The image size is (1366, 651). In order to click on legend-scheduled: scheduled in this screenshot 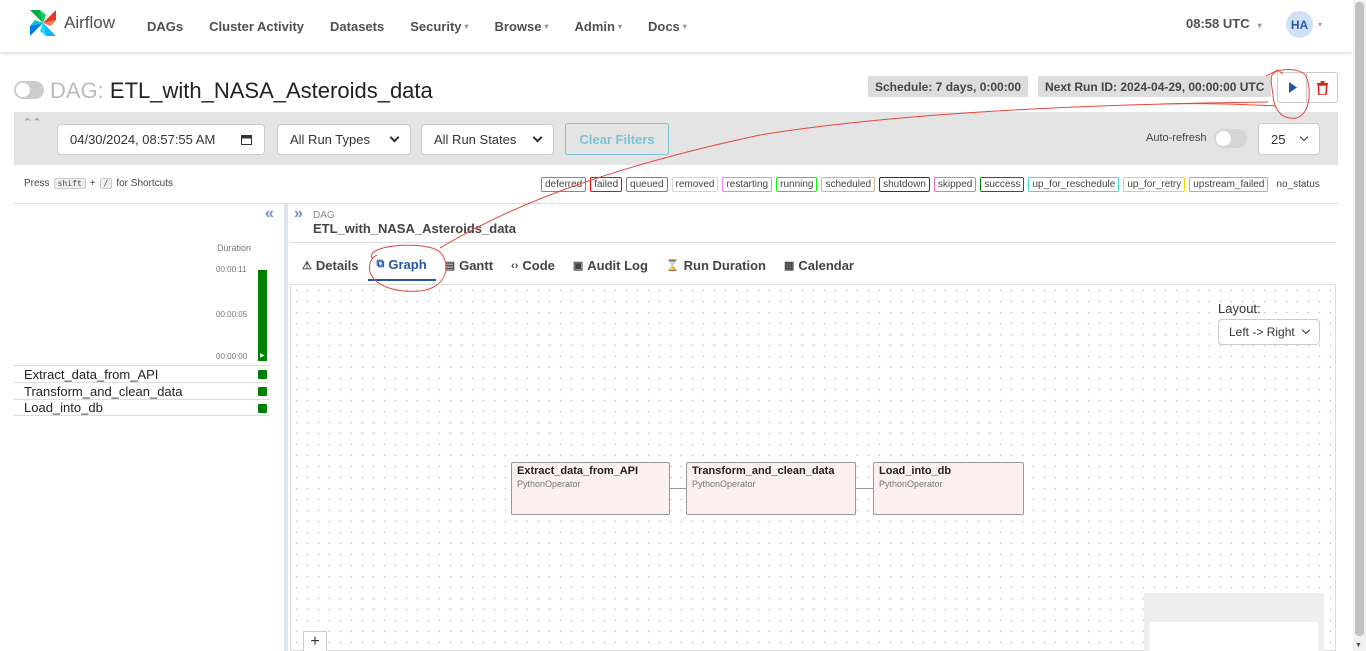, I will do `click(848, 184)`.